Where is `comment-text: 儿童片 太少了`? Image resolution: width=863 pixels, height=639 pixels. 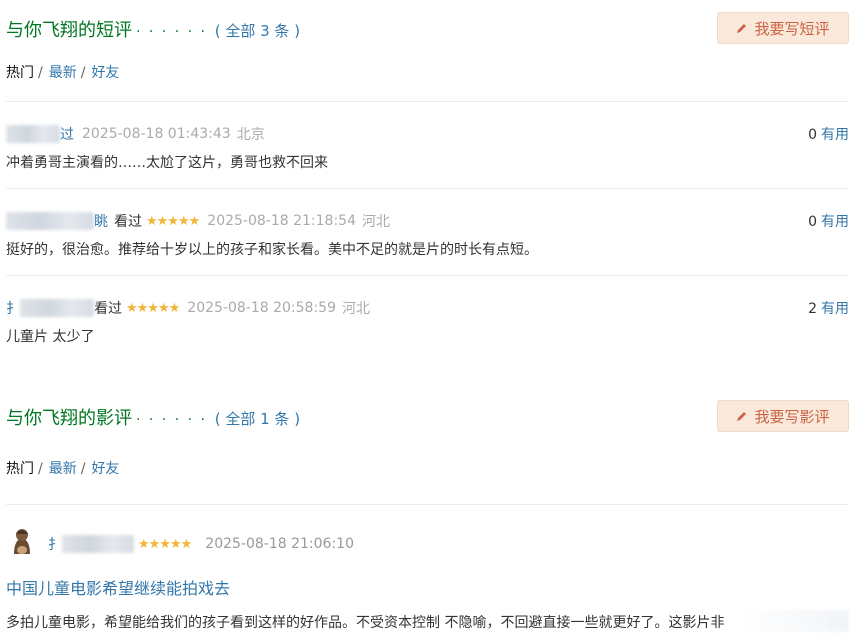 comment-text: 儿童片 太少了 is located at coordinates (50, 337).